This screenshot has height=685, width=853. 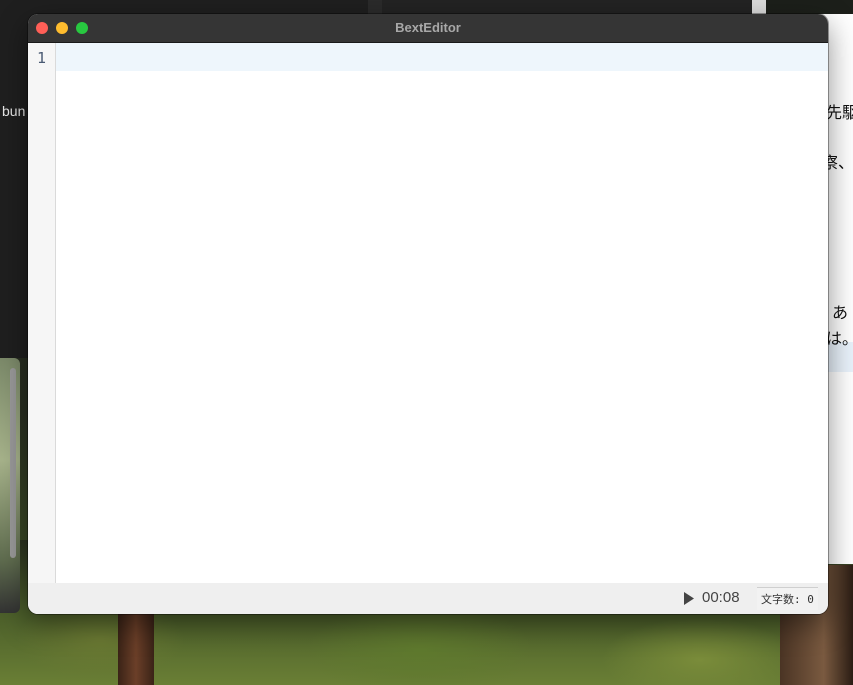 I want to click on window-title: BextEditor, so click(x=428, y=27).